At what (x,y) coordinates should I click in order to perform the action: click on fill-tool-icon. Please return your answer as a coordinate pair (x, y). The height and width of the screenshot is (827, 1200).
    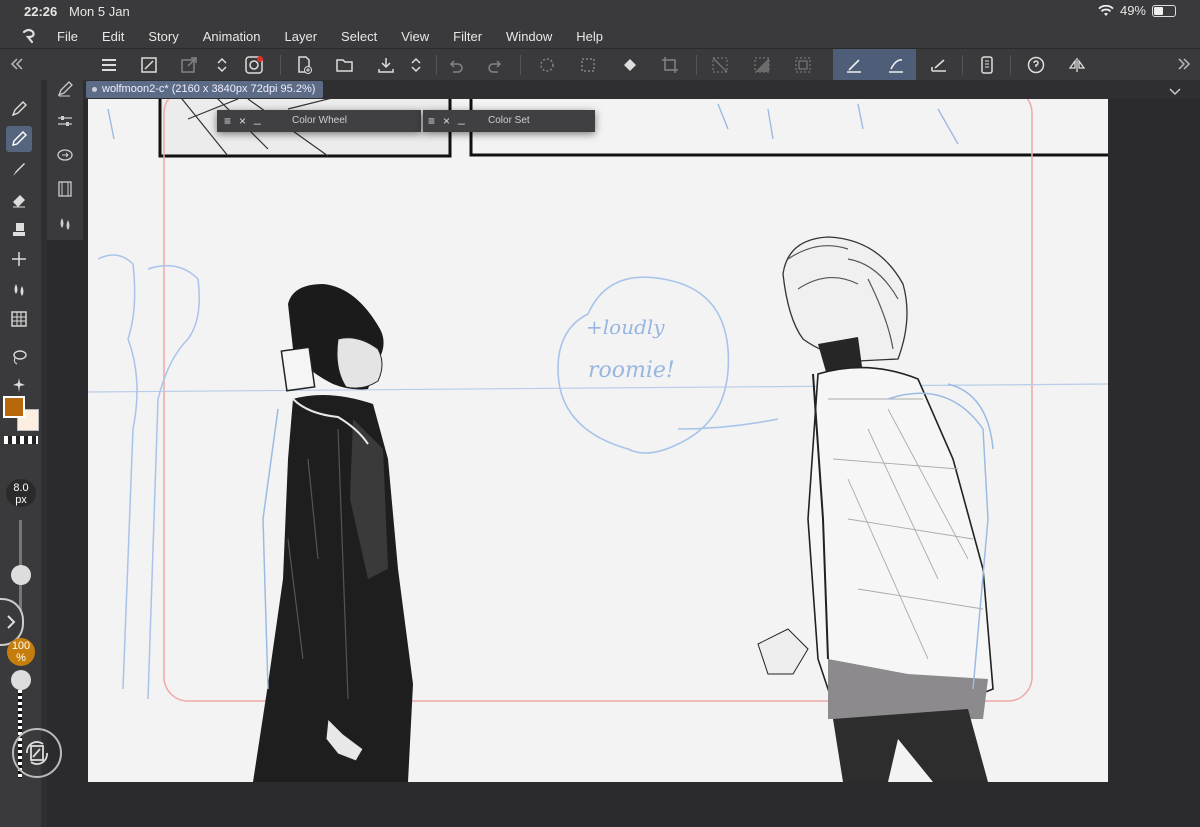
    Looking at the image, I should click on (19, 289).